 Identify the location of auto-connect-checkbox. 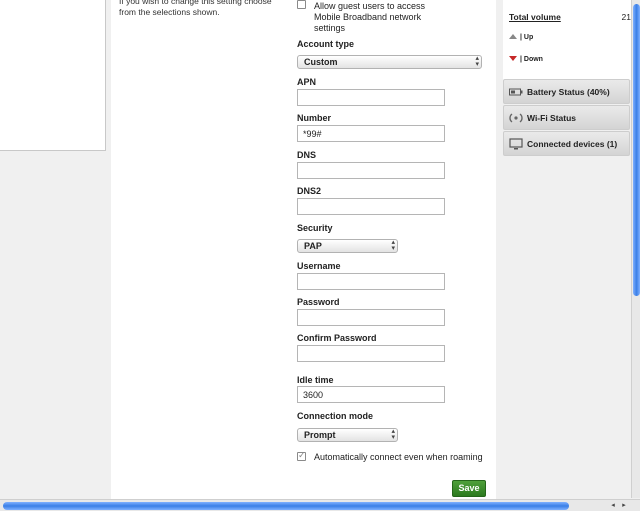
(301, 455).